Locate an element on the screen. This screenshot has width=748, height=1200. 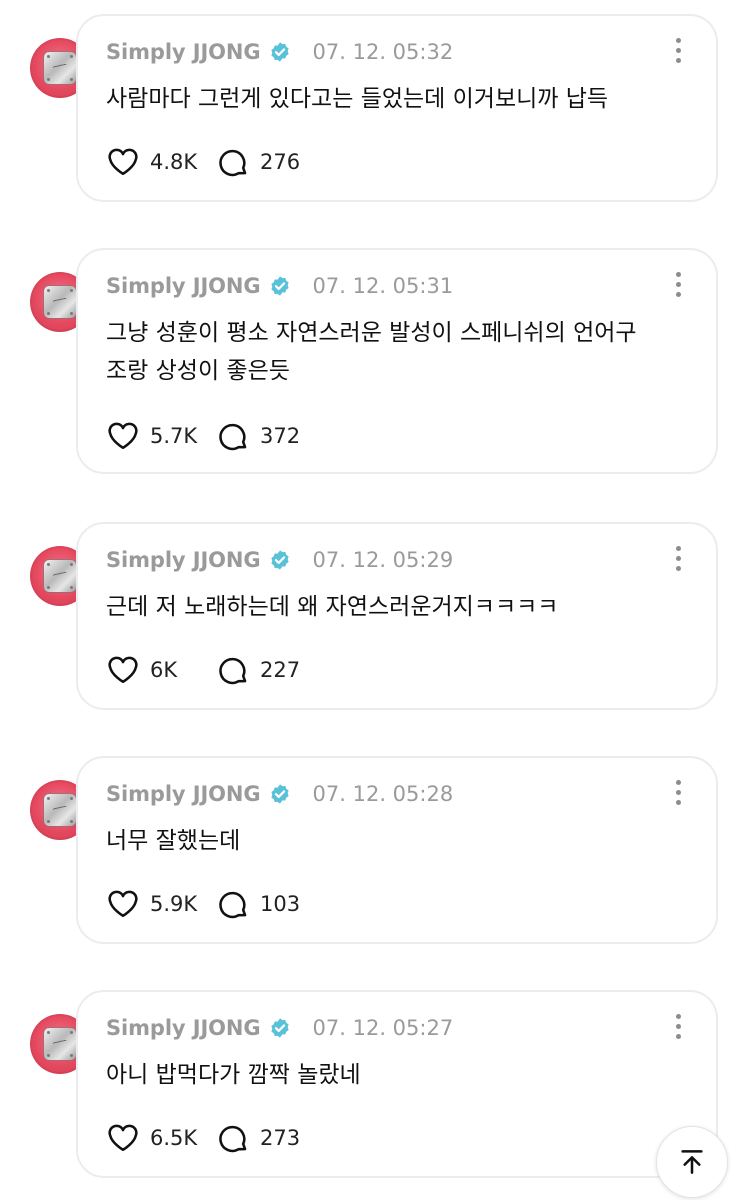
reply-button: 103 is located at coordinates (271, 904).